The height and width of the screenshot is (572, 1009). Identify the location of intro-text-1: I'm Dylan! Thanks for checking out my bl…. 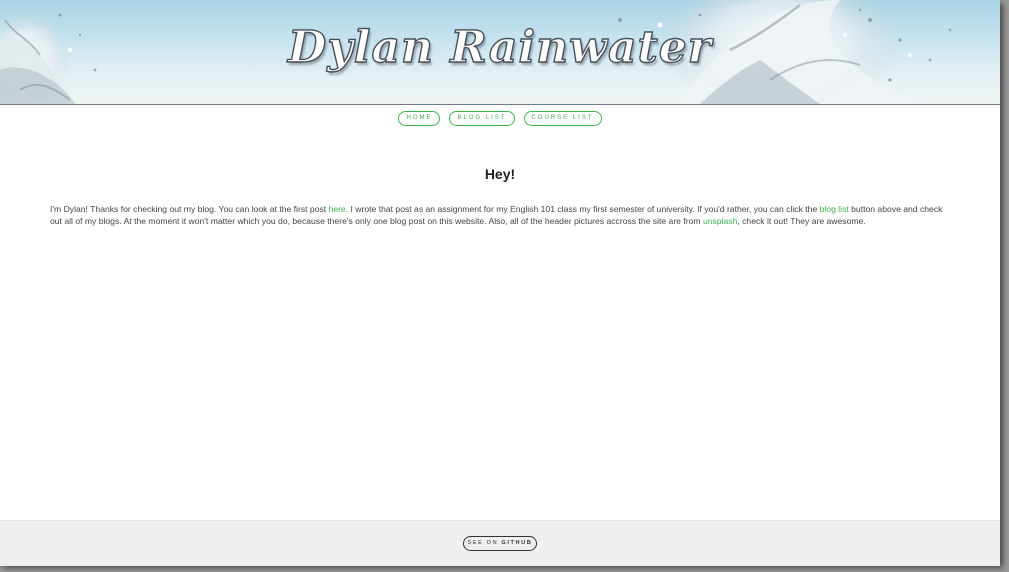
(189, 209).